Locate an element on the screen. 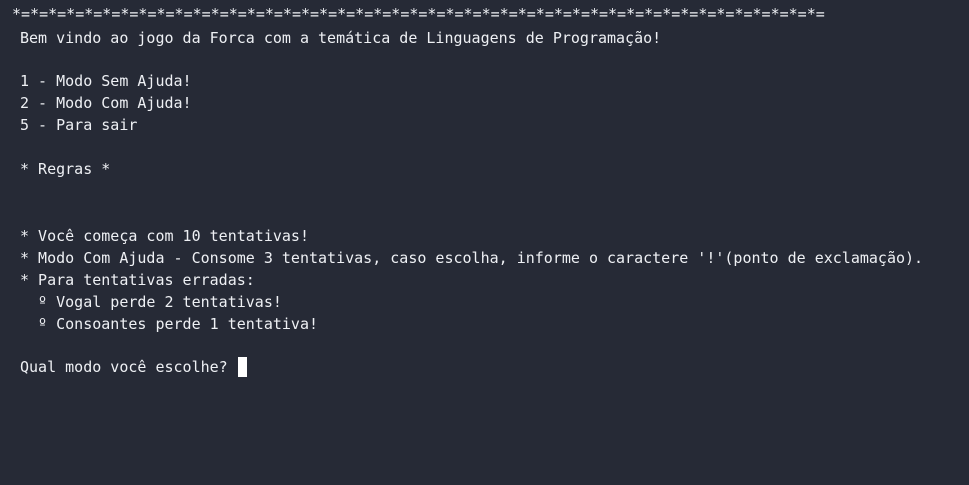  menu-option-5: 5 - Para sair is located at coordinates (79, 125).